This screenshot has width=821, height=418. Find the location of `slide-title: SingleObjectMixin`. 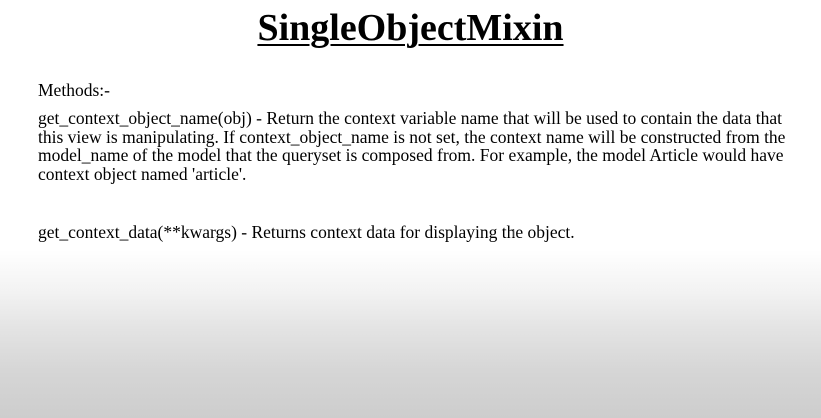

slide-title: SingleObjectMixin is located at coordinates (410, 28).